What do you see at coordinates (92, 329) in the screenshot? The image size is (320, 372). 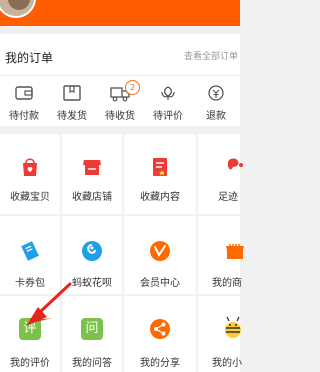 I see `qa-icon: 问` at bounding box center [92, 329].